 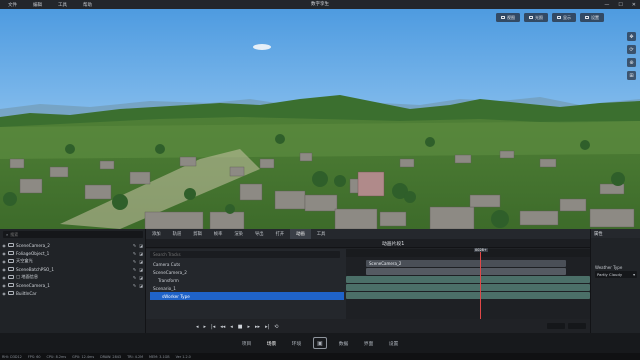 I want to click on tab-tools: 工具, so click(x=321, y=234).